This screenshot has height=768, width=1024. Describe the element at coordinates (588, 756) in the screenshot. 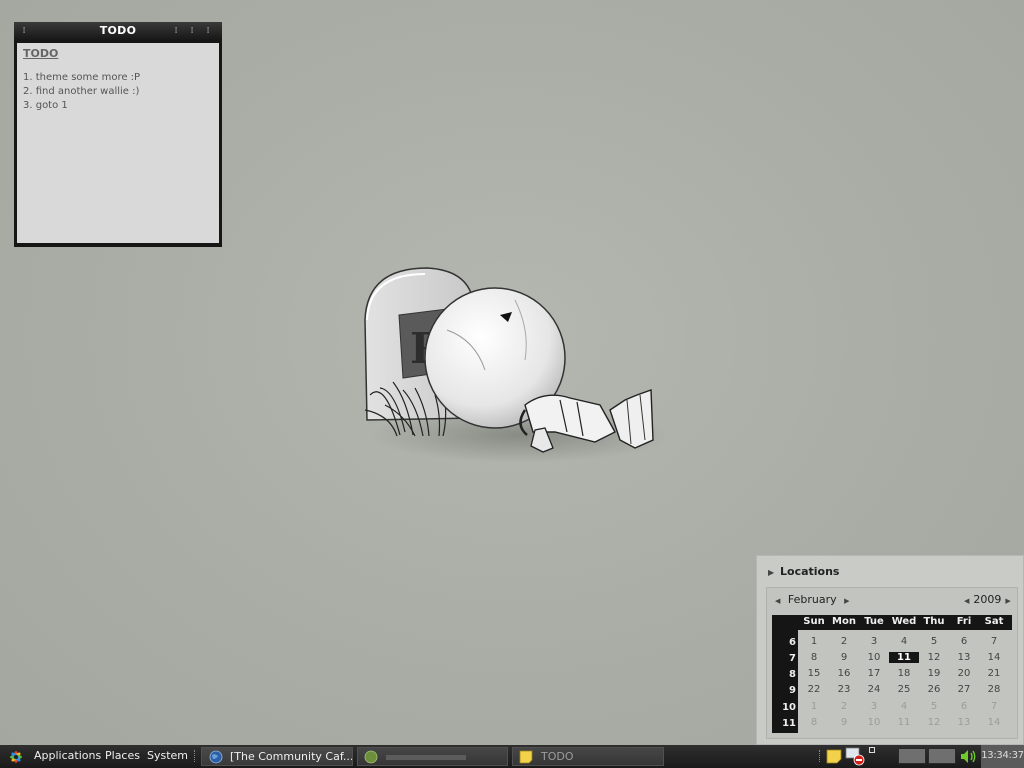

I see `taskbar-button-todo: TODO` at that location.